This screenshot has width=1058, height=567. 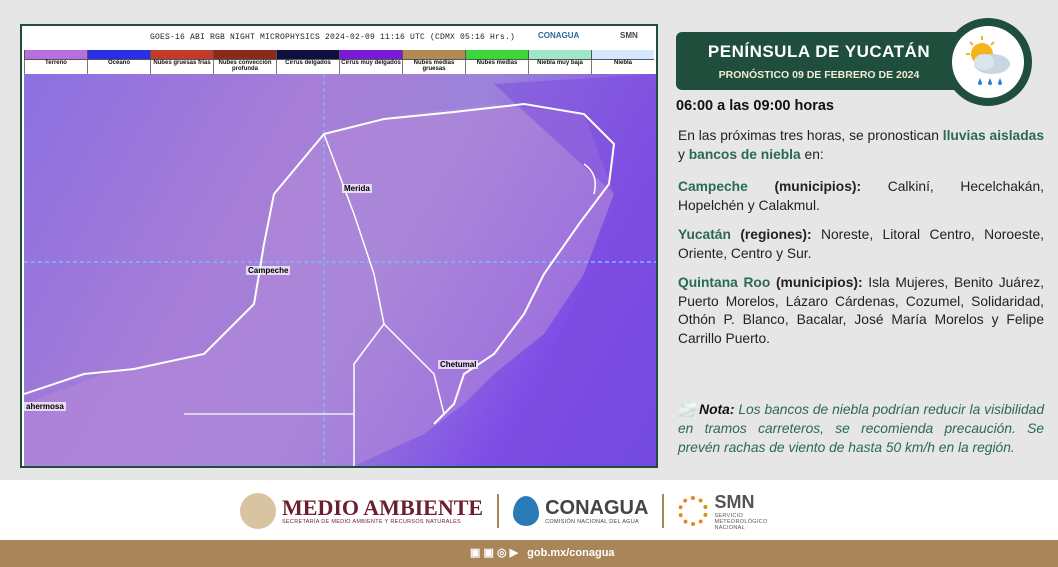 I want to click on region-name: Quintana Roo, so click(x=724, y=282).